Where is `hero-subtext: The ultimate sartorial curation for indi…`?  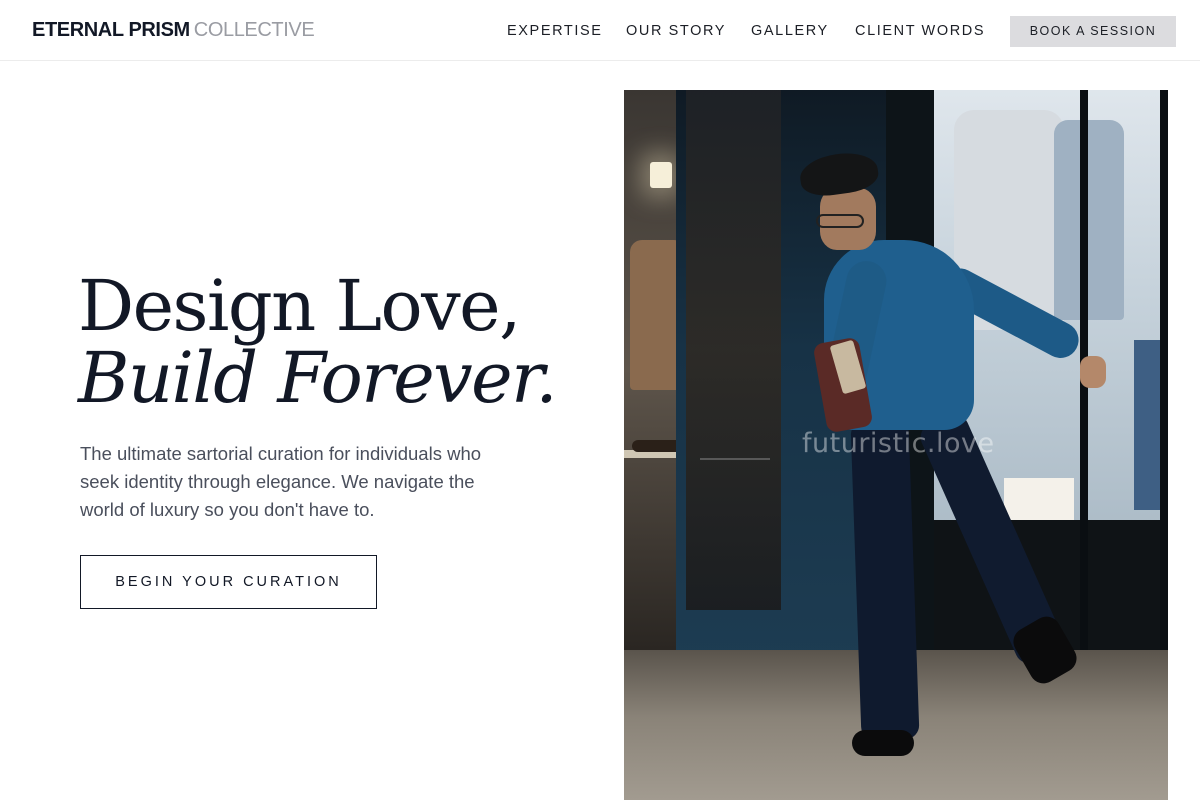 hero-subtext: The ultimate sartorial curation for indi… is located at coordinates (281, 481).